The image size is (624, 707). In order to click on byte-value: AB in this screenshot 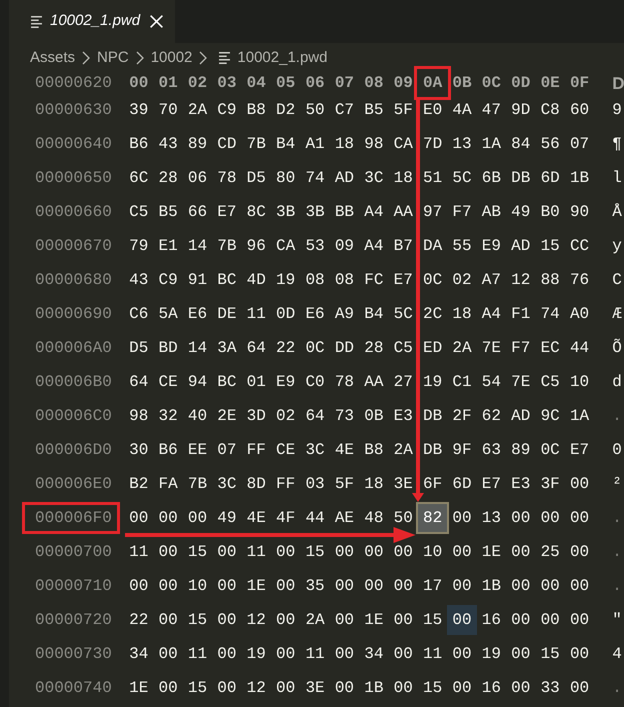, I will do `click(491, 212)`.